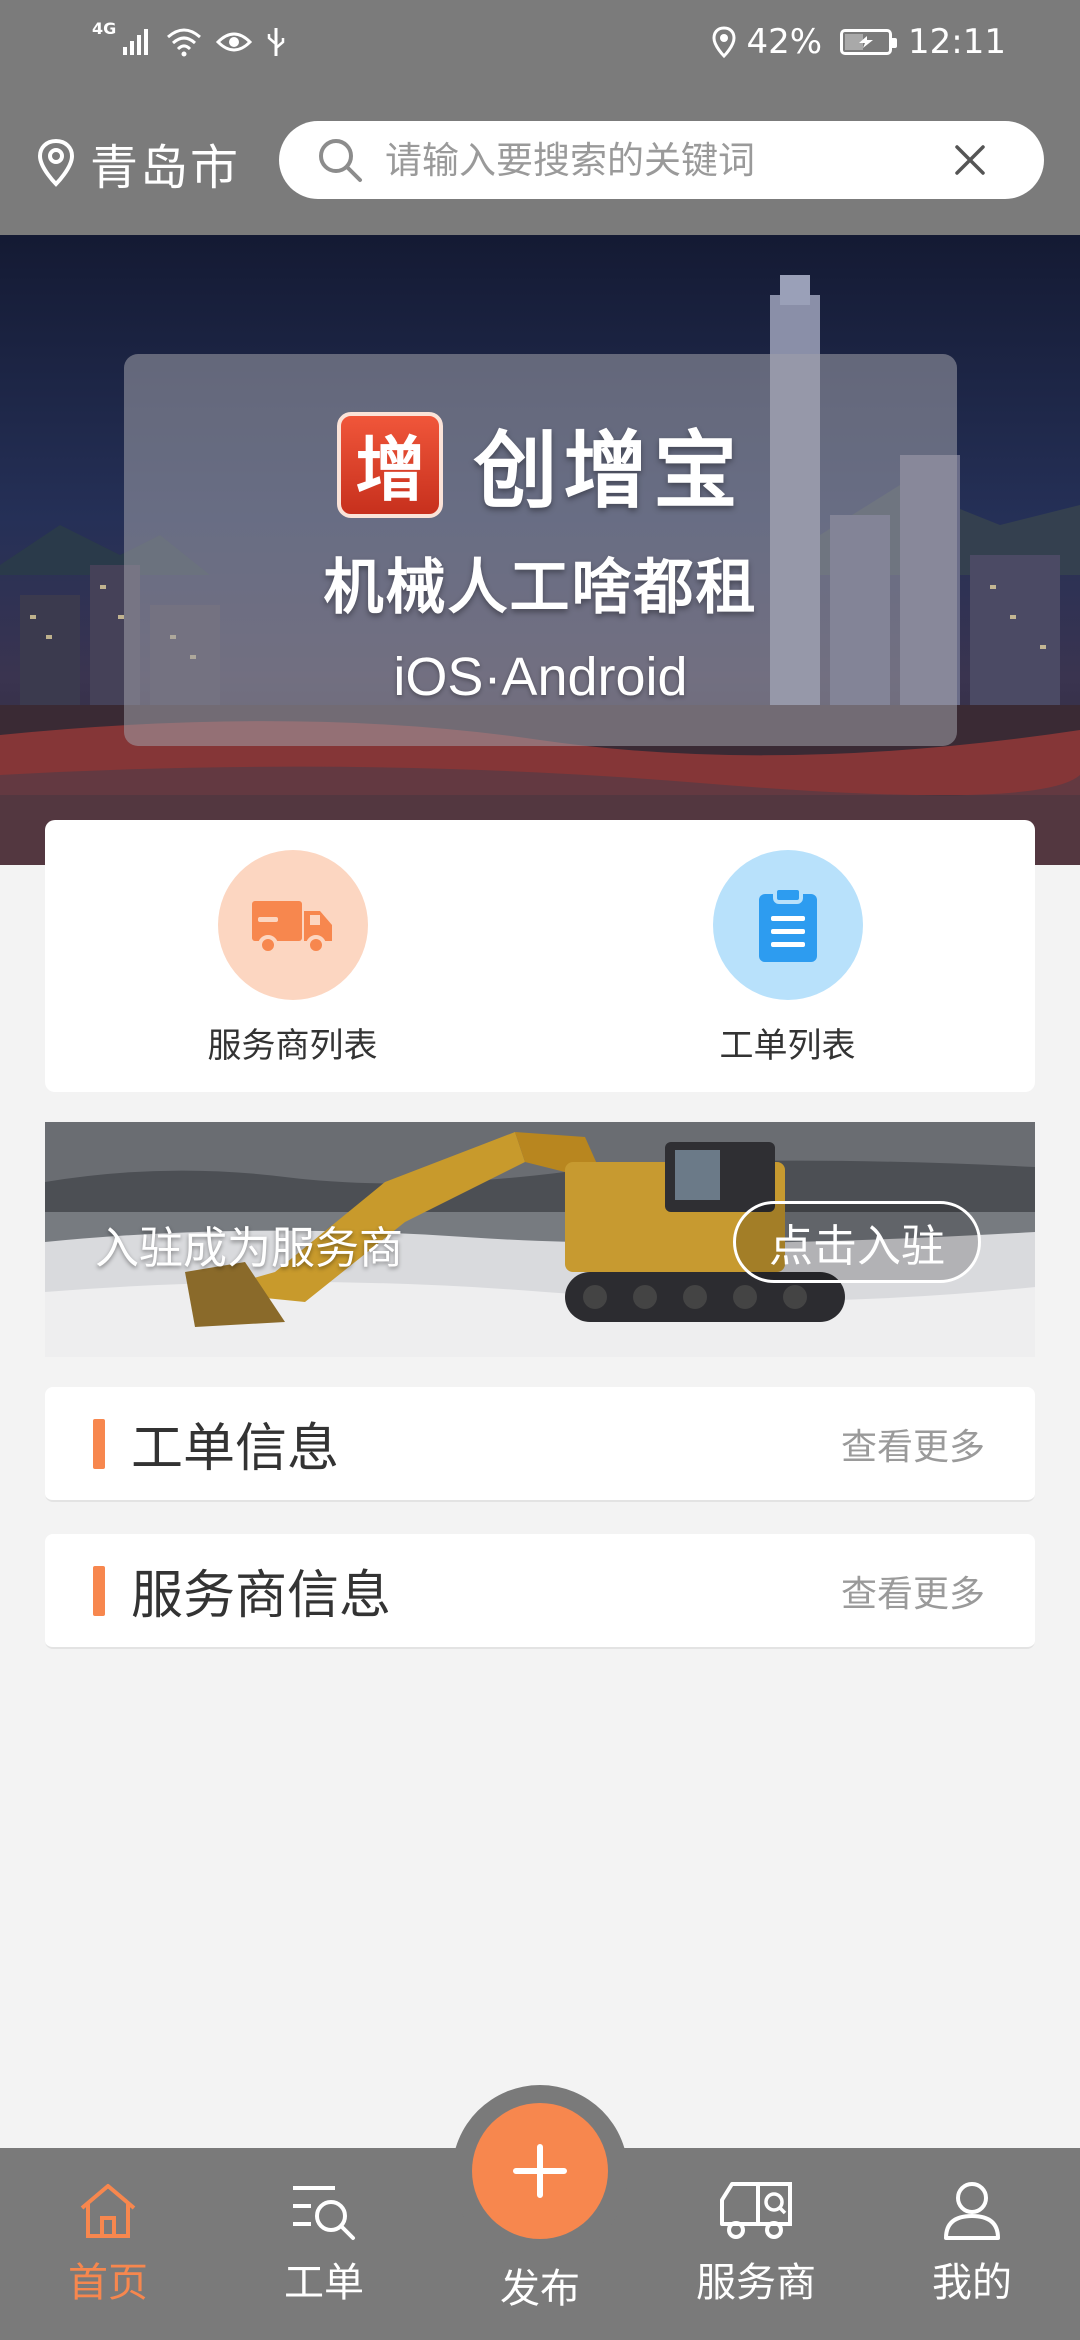 The height and width of the screenshot is (2340, 1080). I want to click on home-icon, so click(108, 2211).